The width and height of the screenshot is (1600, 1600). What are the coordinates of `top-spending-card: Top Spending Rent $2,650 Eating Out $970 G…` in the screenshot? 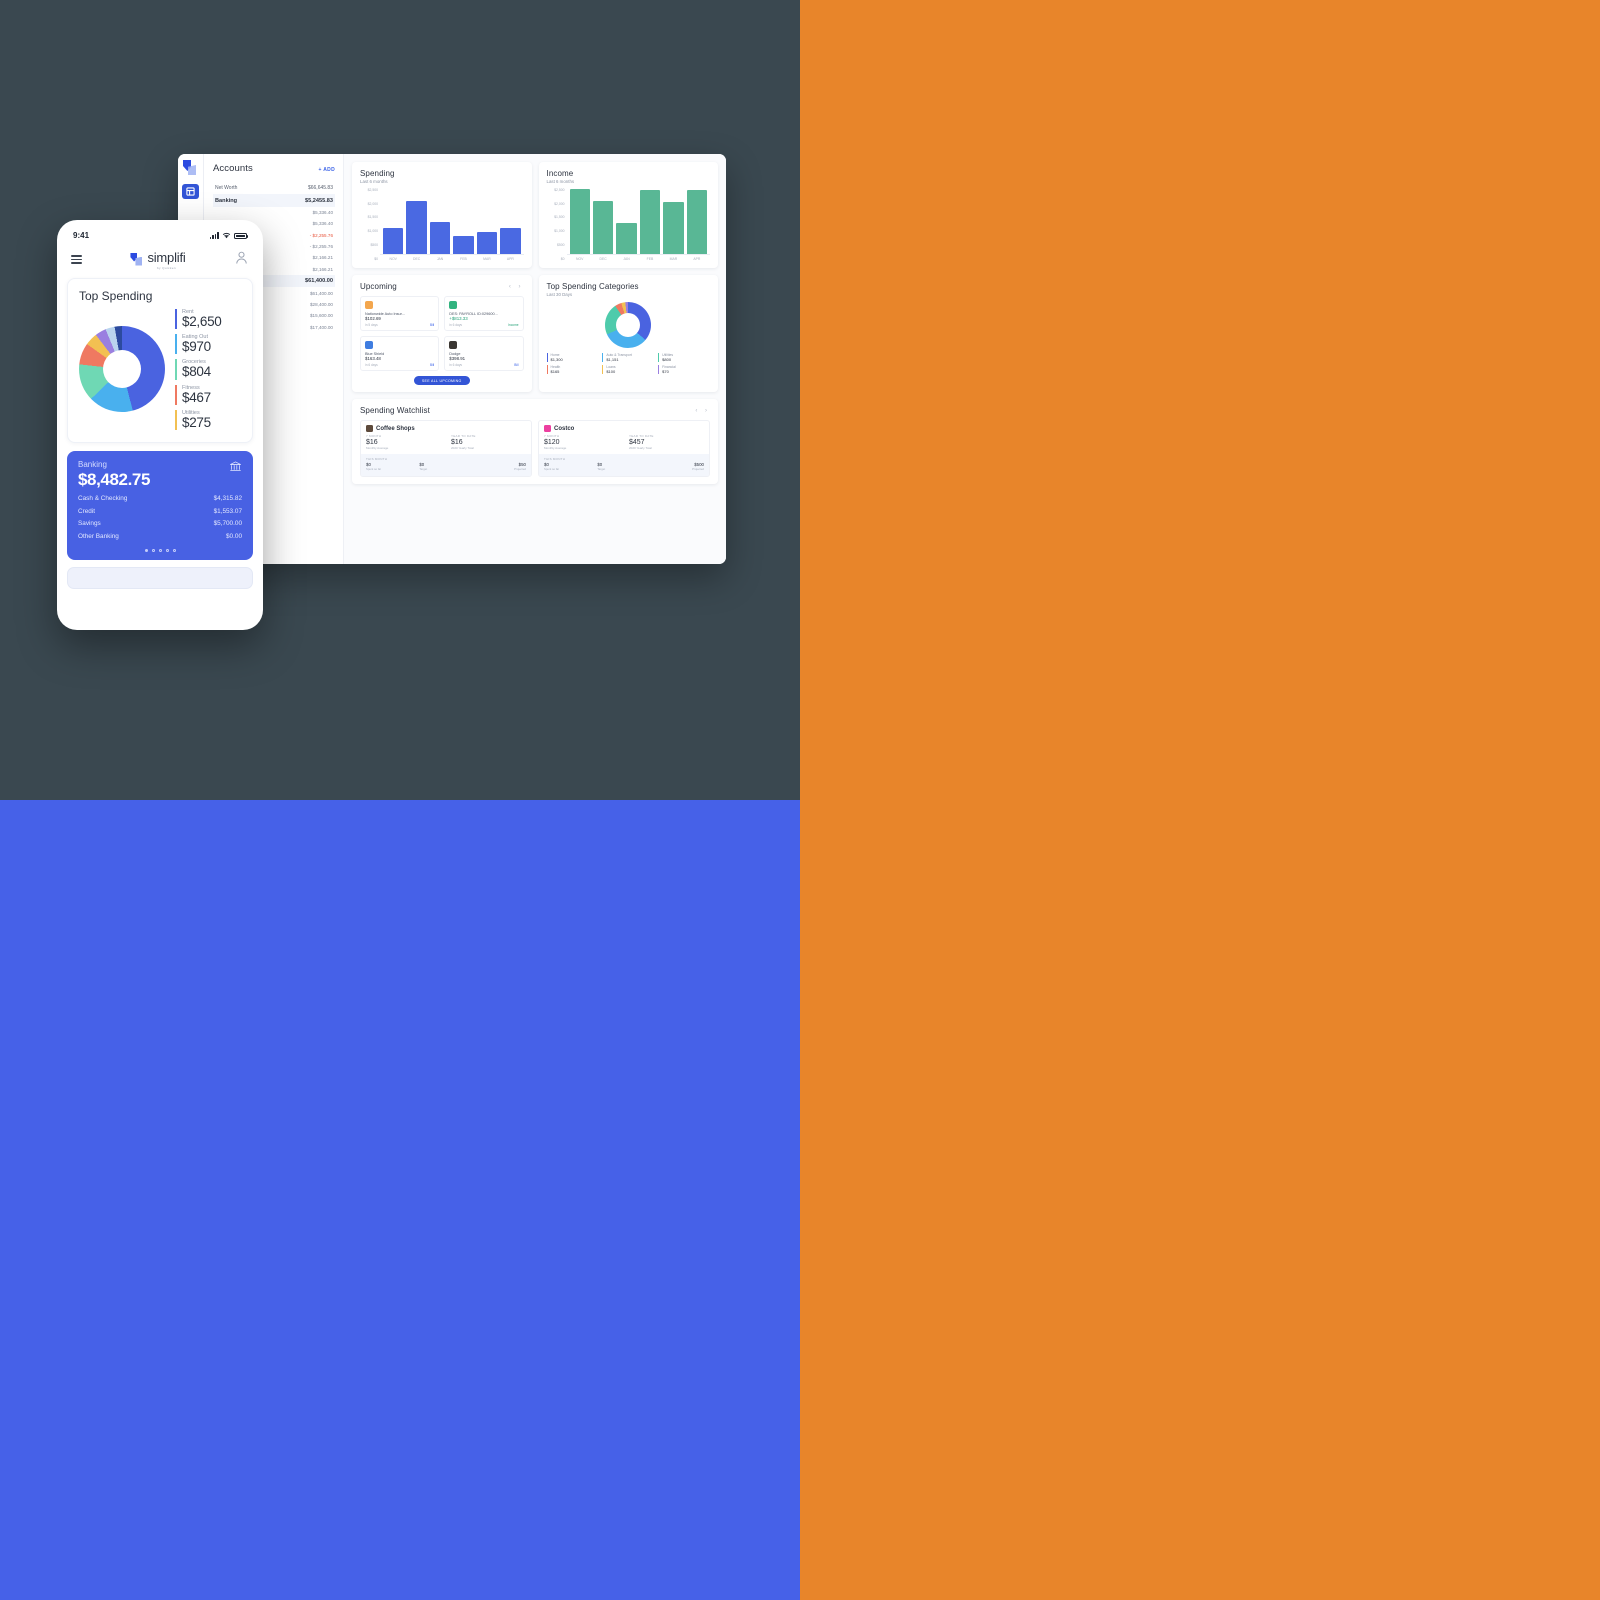 It's located at (160, 360).